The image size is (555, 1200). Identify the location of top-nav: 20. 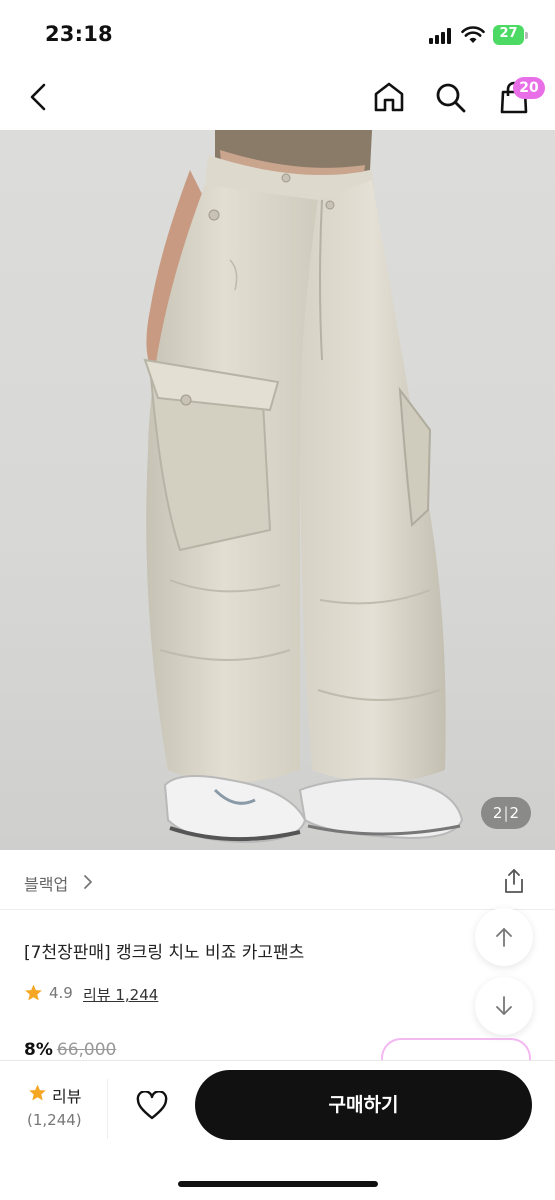
(277, 97).